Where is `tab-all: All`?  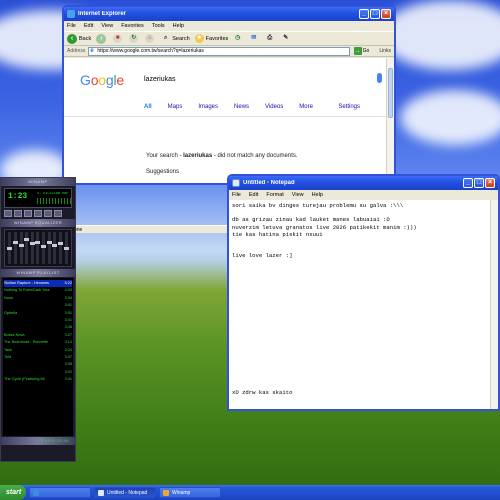
tab-all: All is located at coordinates (148, 107).